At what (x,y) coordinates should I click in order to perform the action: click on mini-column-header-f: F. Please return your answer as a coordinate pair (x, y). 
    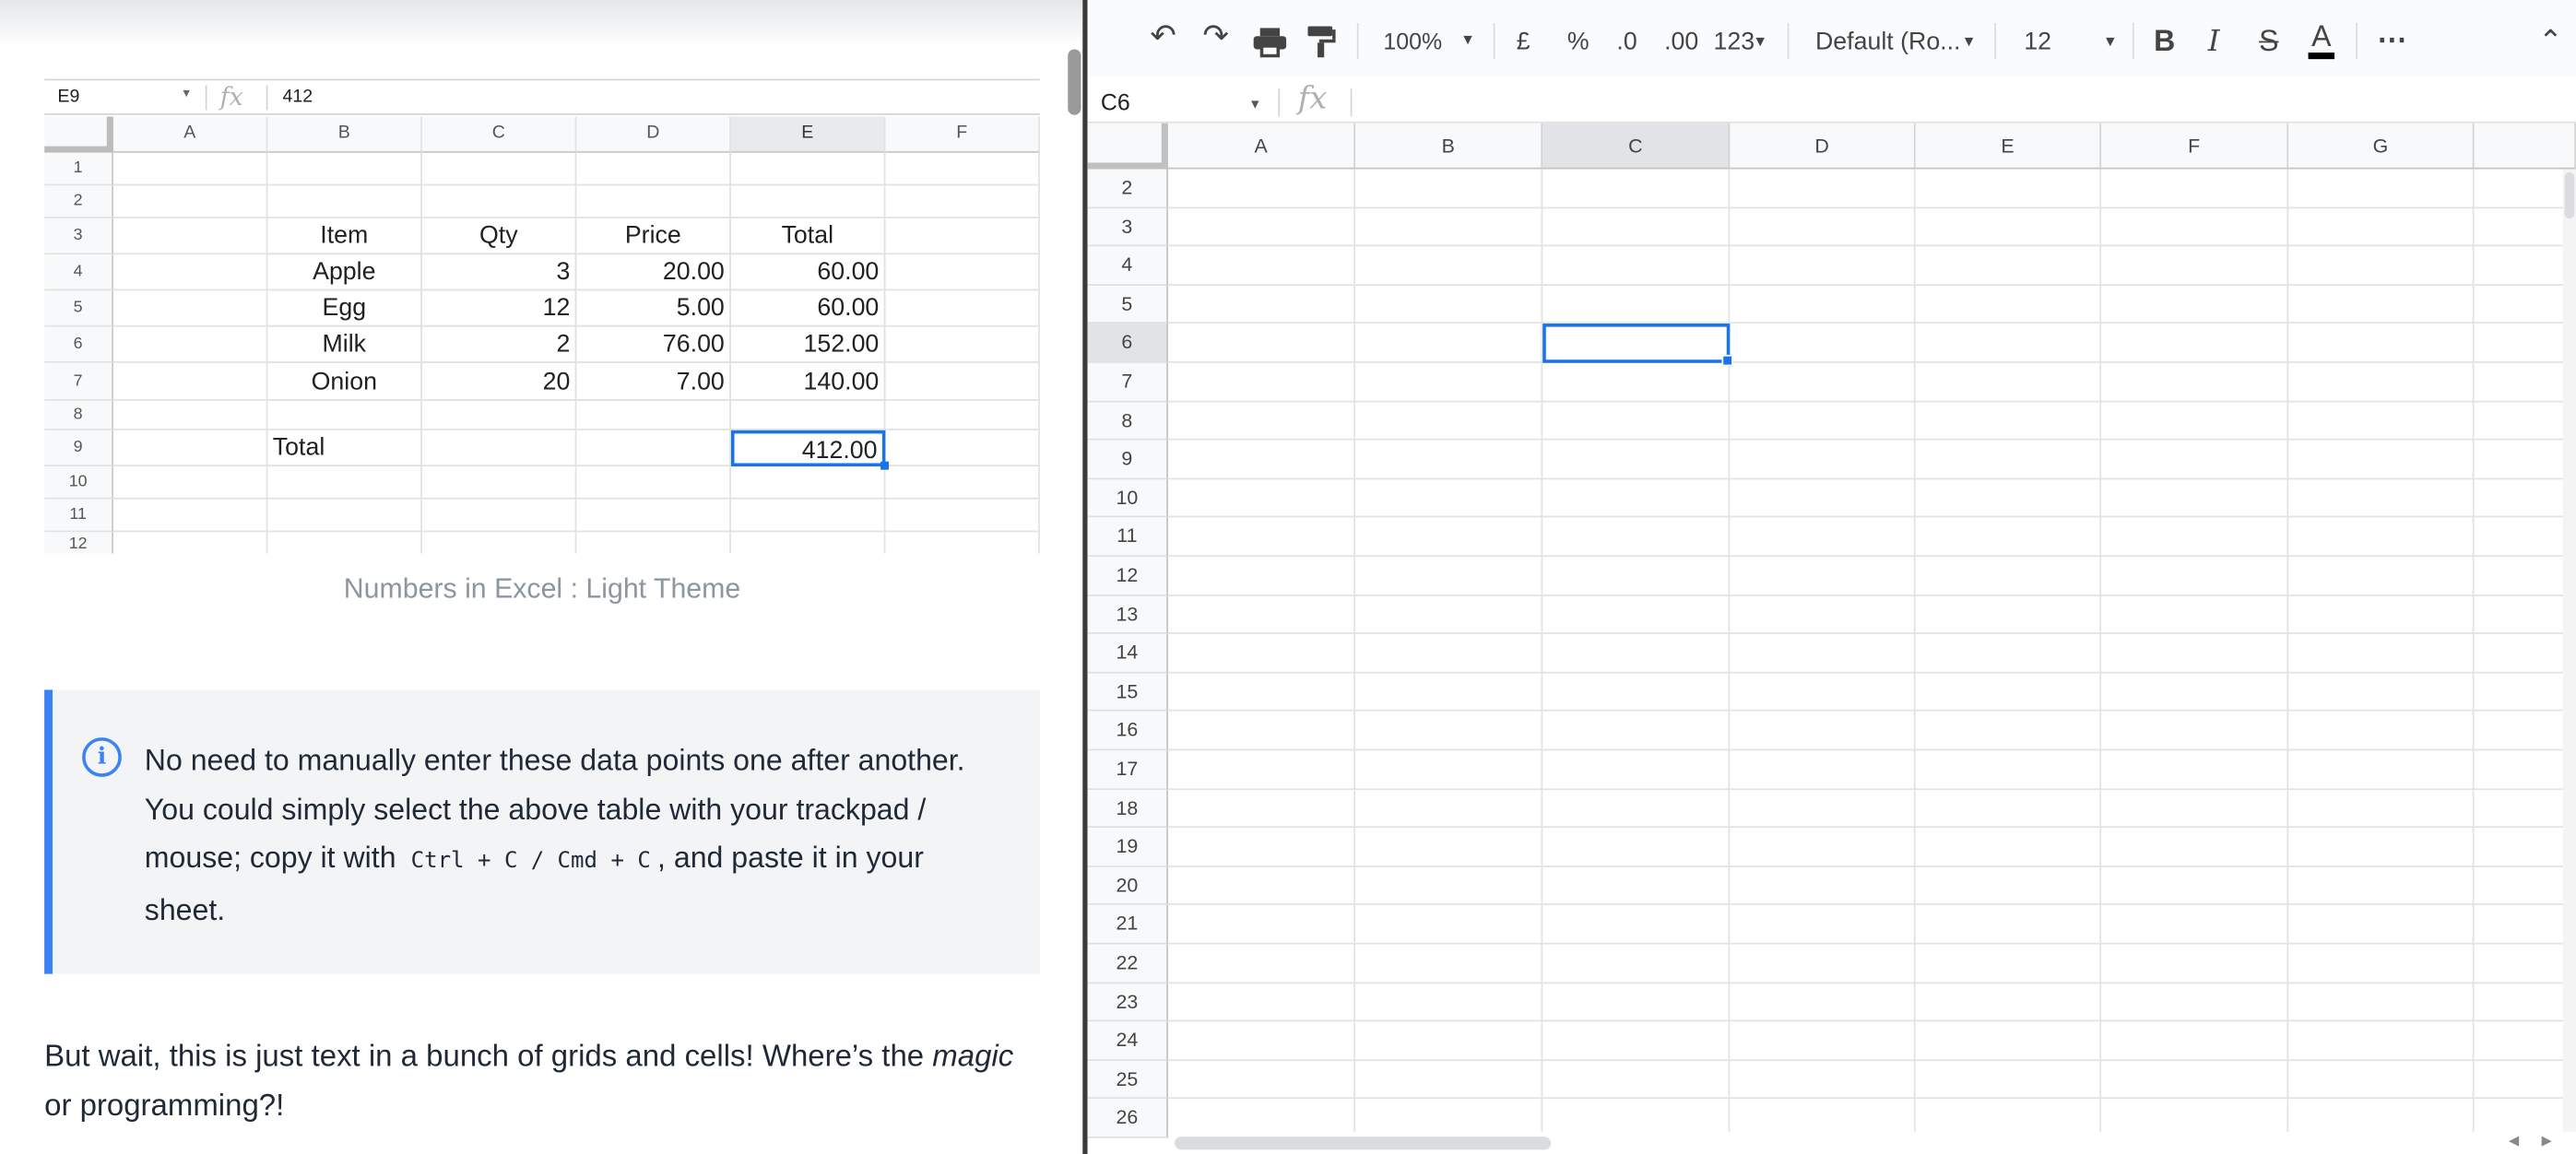
    Looking at the image, I should click on (962, 134).